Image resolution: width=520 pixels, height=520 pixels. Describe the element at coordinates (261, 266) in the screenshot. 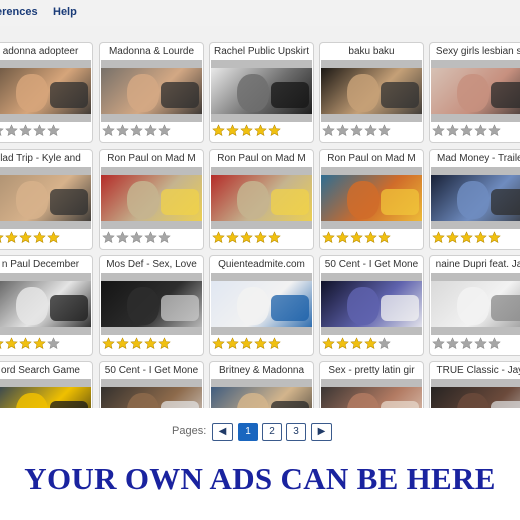

I see `video-title: Quienteadmite.com` at that location.